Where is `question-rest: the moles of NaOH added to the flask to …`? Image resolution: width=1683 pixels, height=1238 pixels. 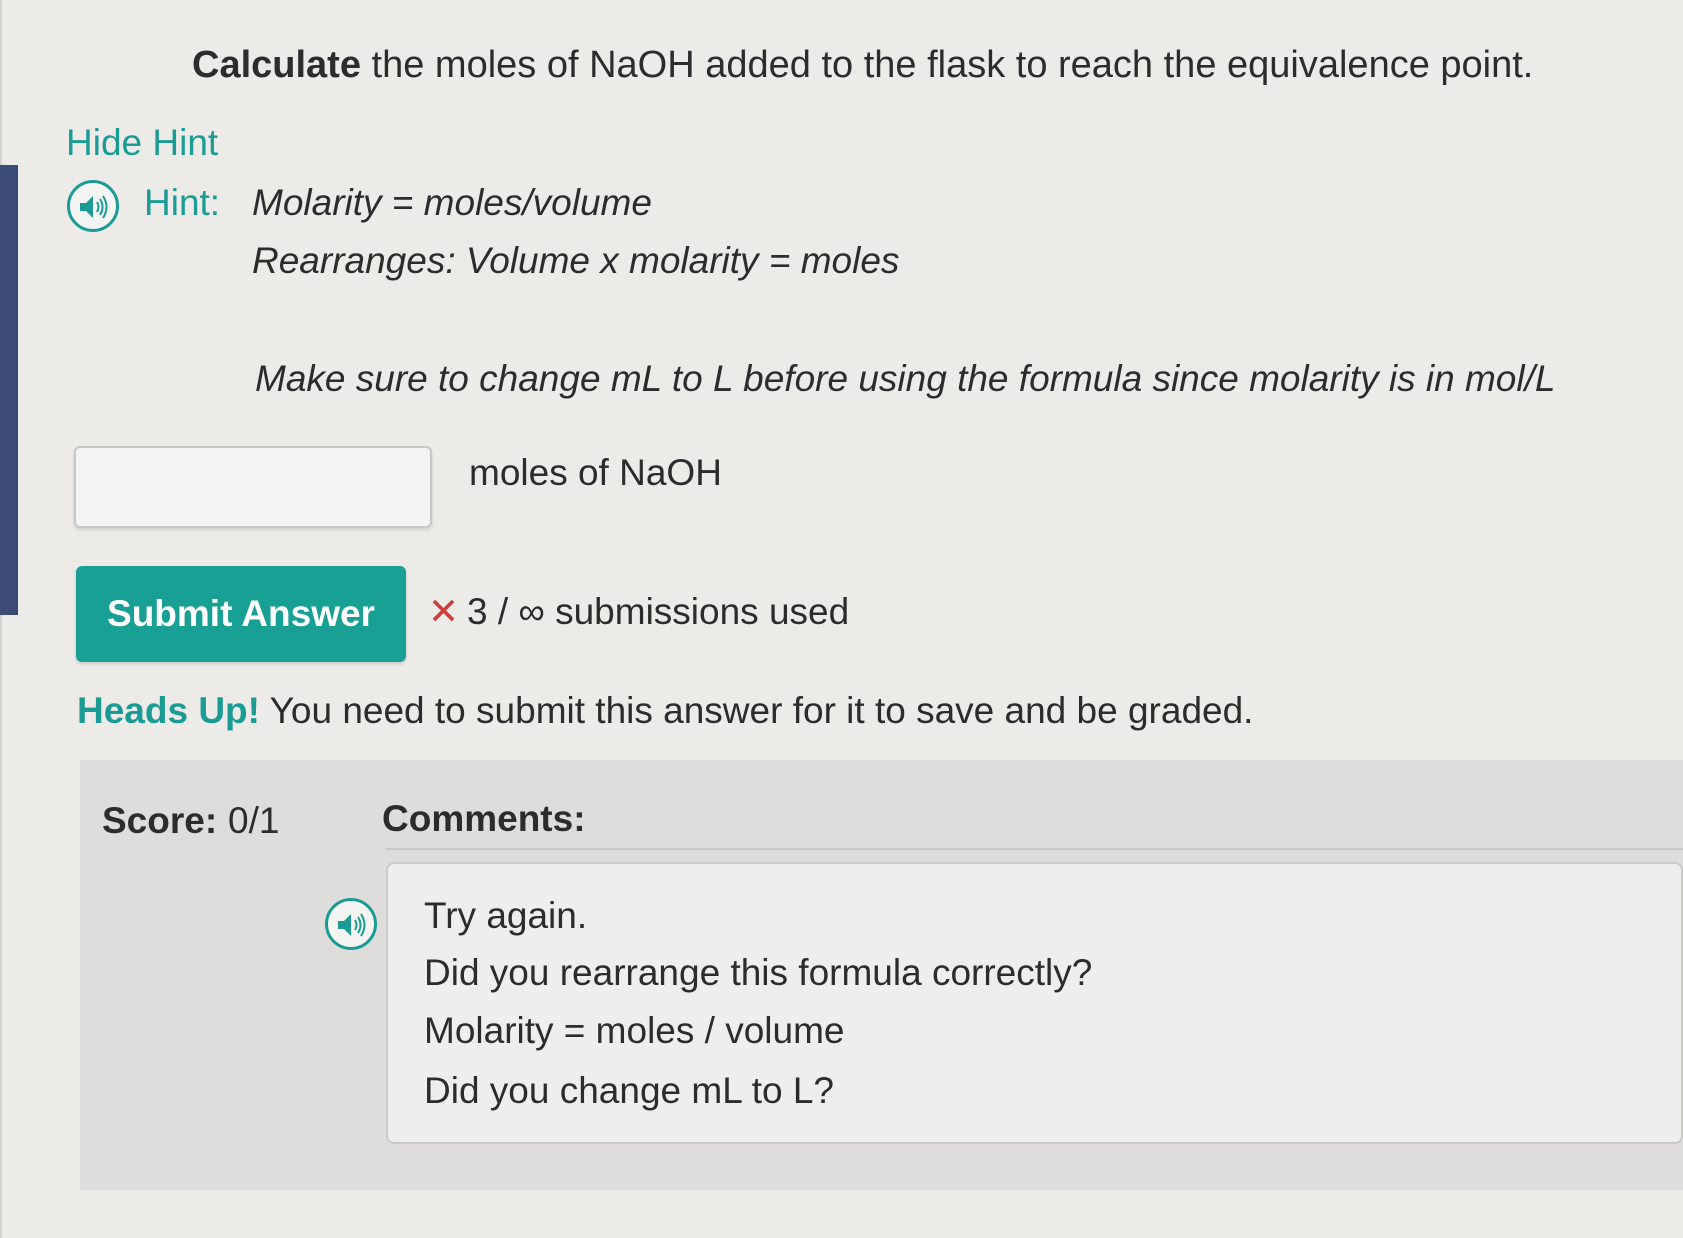 question-rest: the moles of NaOH added to the flask to … is located at coordinates (947, 65).